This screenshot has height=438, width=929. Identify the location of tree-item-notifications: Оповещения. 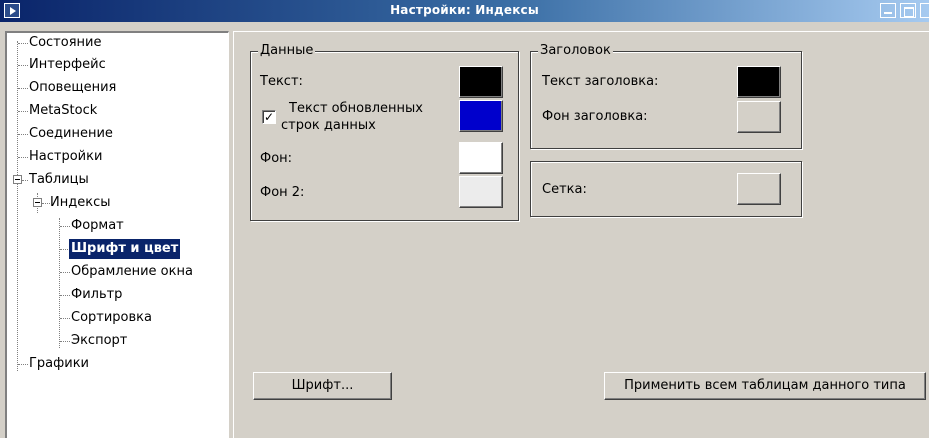
(72, 88).